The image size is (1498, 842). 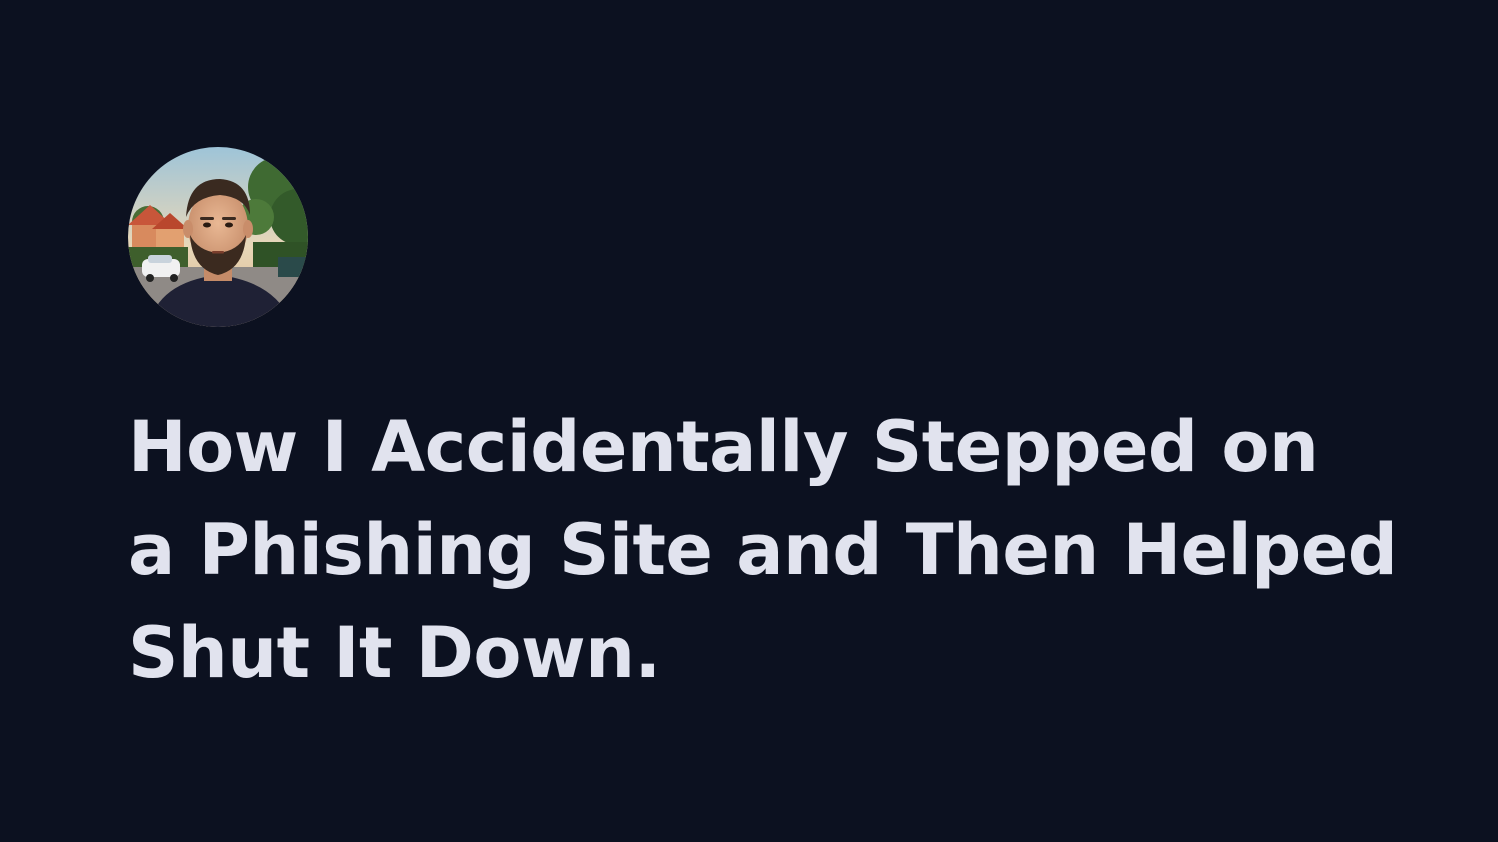 I want to click on avatar-photo-icon, so click(x=218, y=237).